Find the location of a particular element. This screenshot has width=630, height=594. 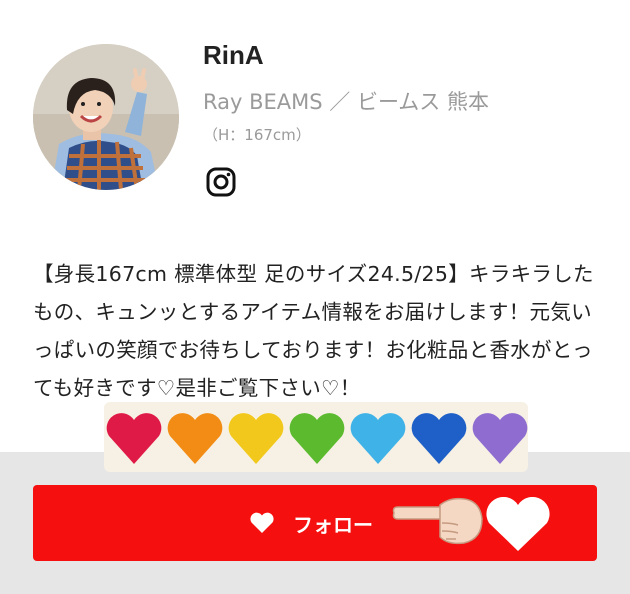

follow-button: フォロー is located at coordinates (315, 523).